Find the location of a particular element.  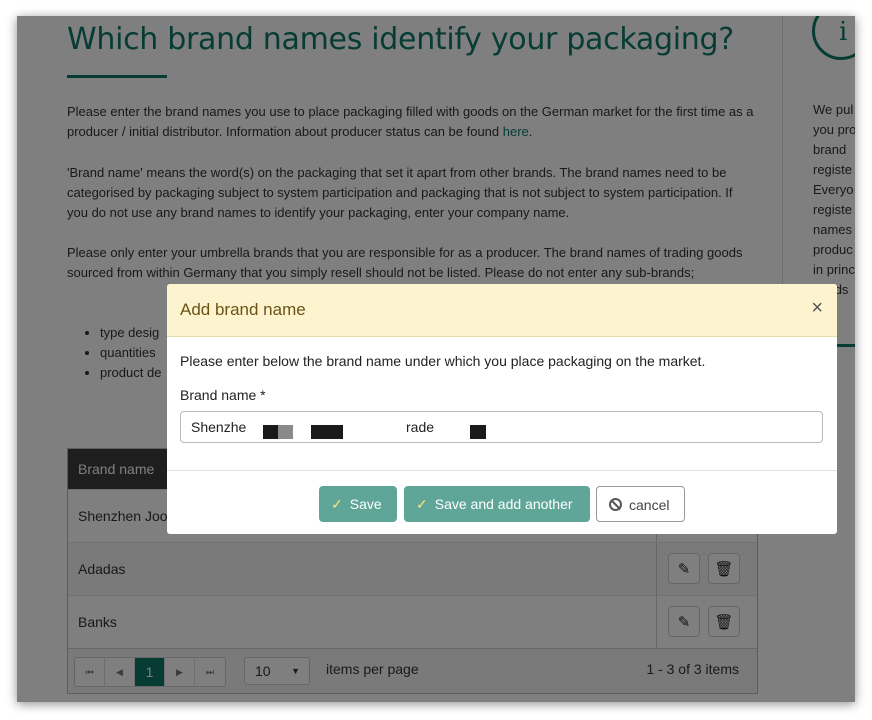

save-button: ✓ Save is located at coordinates (358, 504).